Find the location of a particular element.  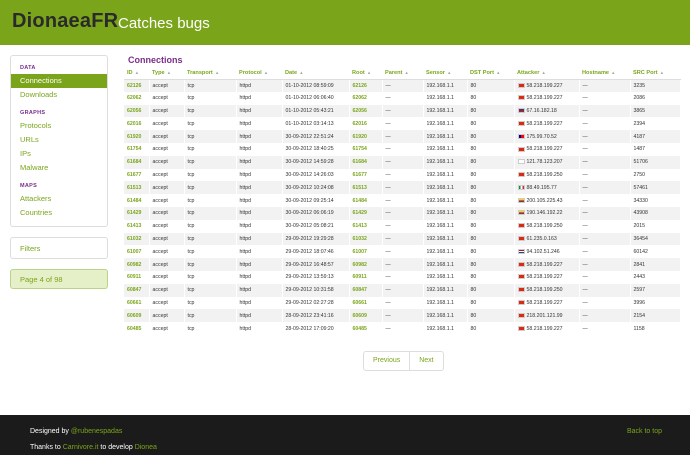

cell-id: 60485 is located at coordinates (137, 328).